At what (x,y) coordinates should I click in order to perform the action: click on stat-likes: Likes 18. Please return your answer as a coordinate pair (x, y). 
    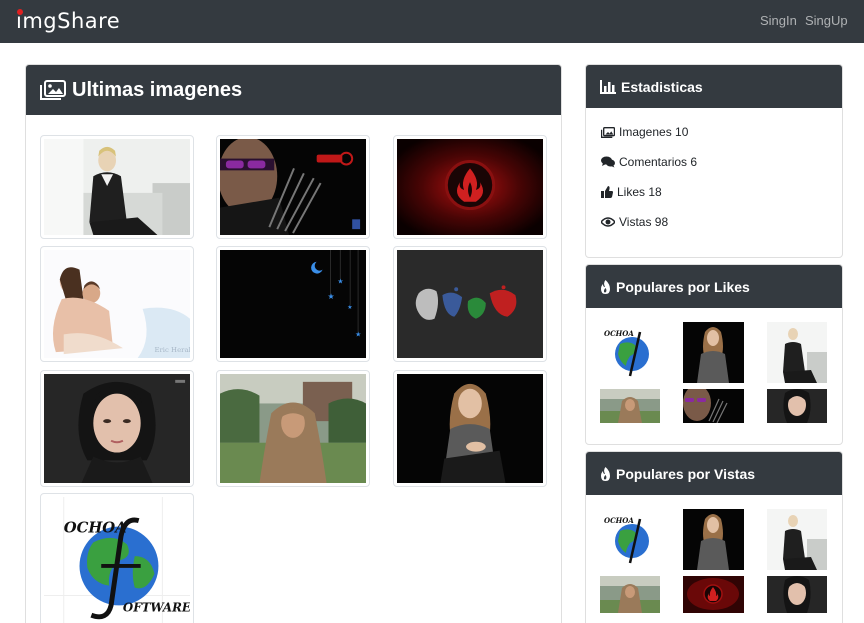
    Looking at the image, I should click on (631, 192).